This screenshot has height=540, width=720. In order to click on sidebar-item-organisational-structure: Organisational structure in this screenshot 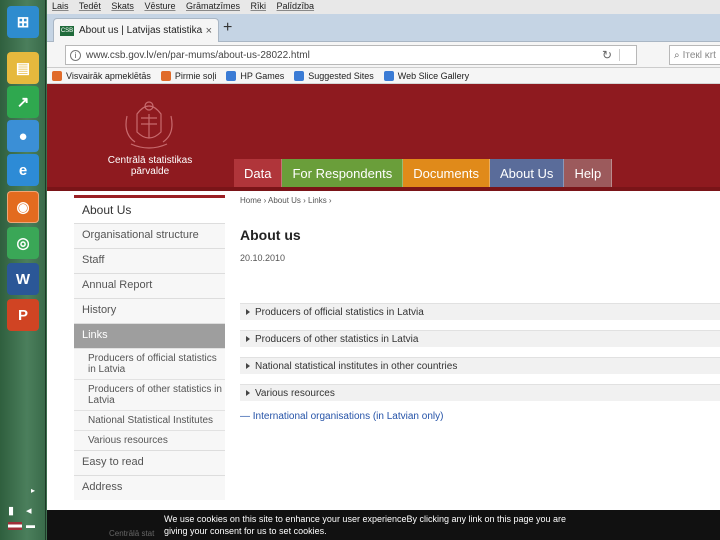, I will do `click(149, 235)`.